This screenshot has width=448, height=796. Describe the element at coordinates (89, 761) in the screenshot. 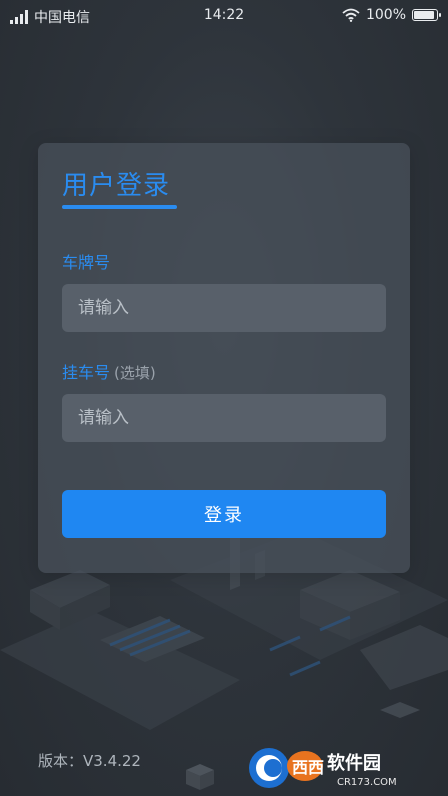

I see `version-text: 版本：V3.4.22` at that location.